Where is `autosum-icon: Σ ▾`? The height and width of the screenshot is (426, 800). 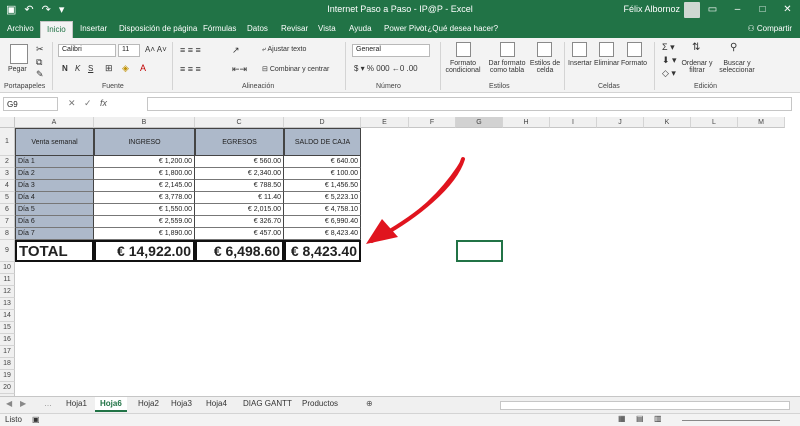 autosum-icon: Σ ▾ is located at coordinates (668, 47).